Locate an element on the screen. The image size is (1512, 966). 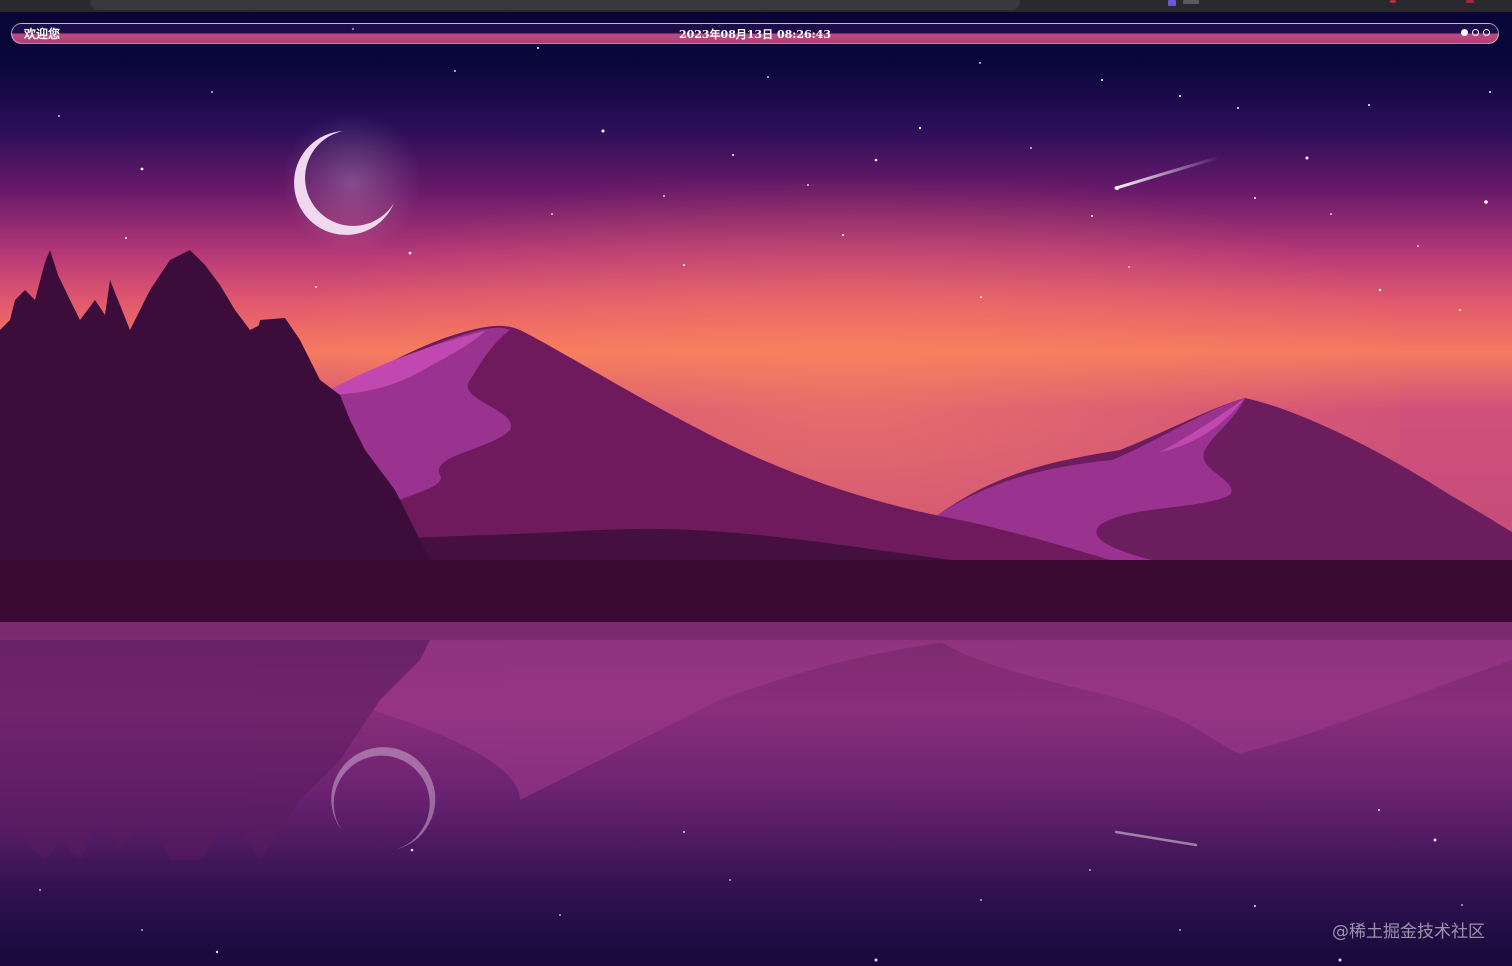
address-bar is located at coordinates (555, 5).